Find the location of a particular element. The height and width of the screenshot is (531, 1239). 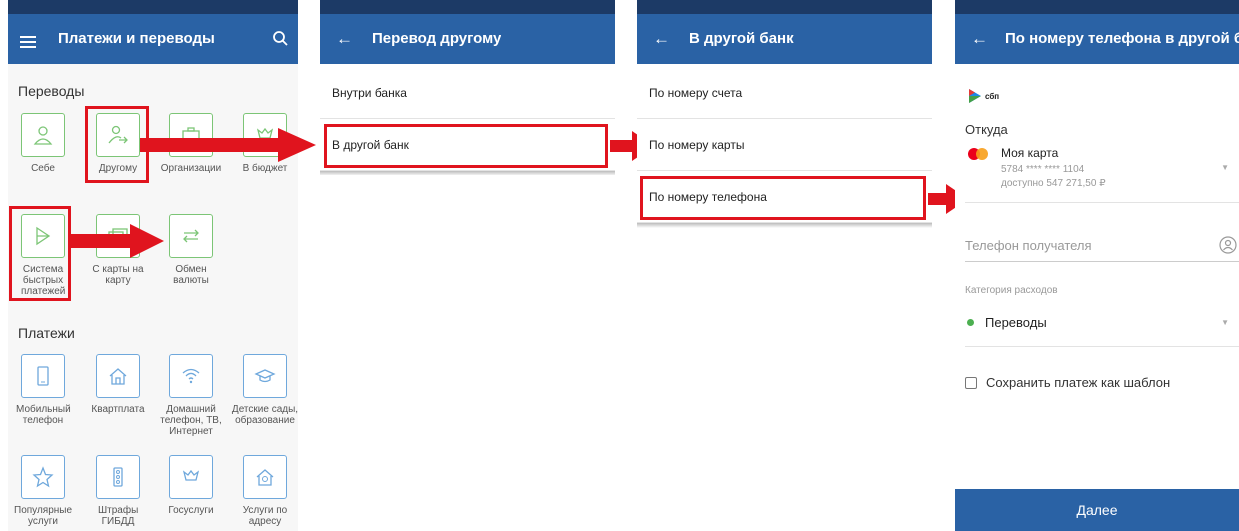

tile-education: Детские сады, образование is located at coordinates (264, 390).